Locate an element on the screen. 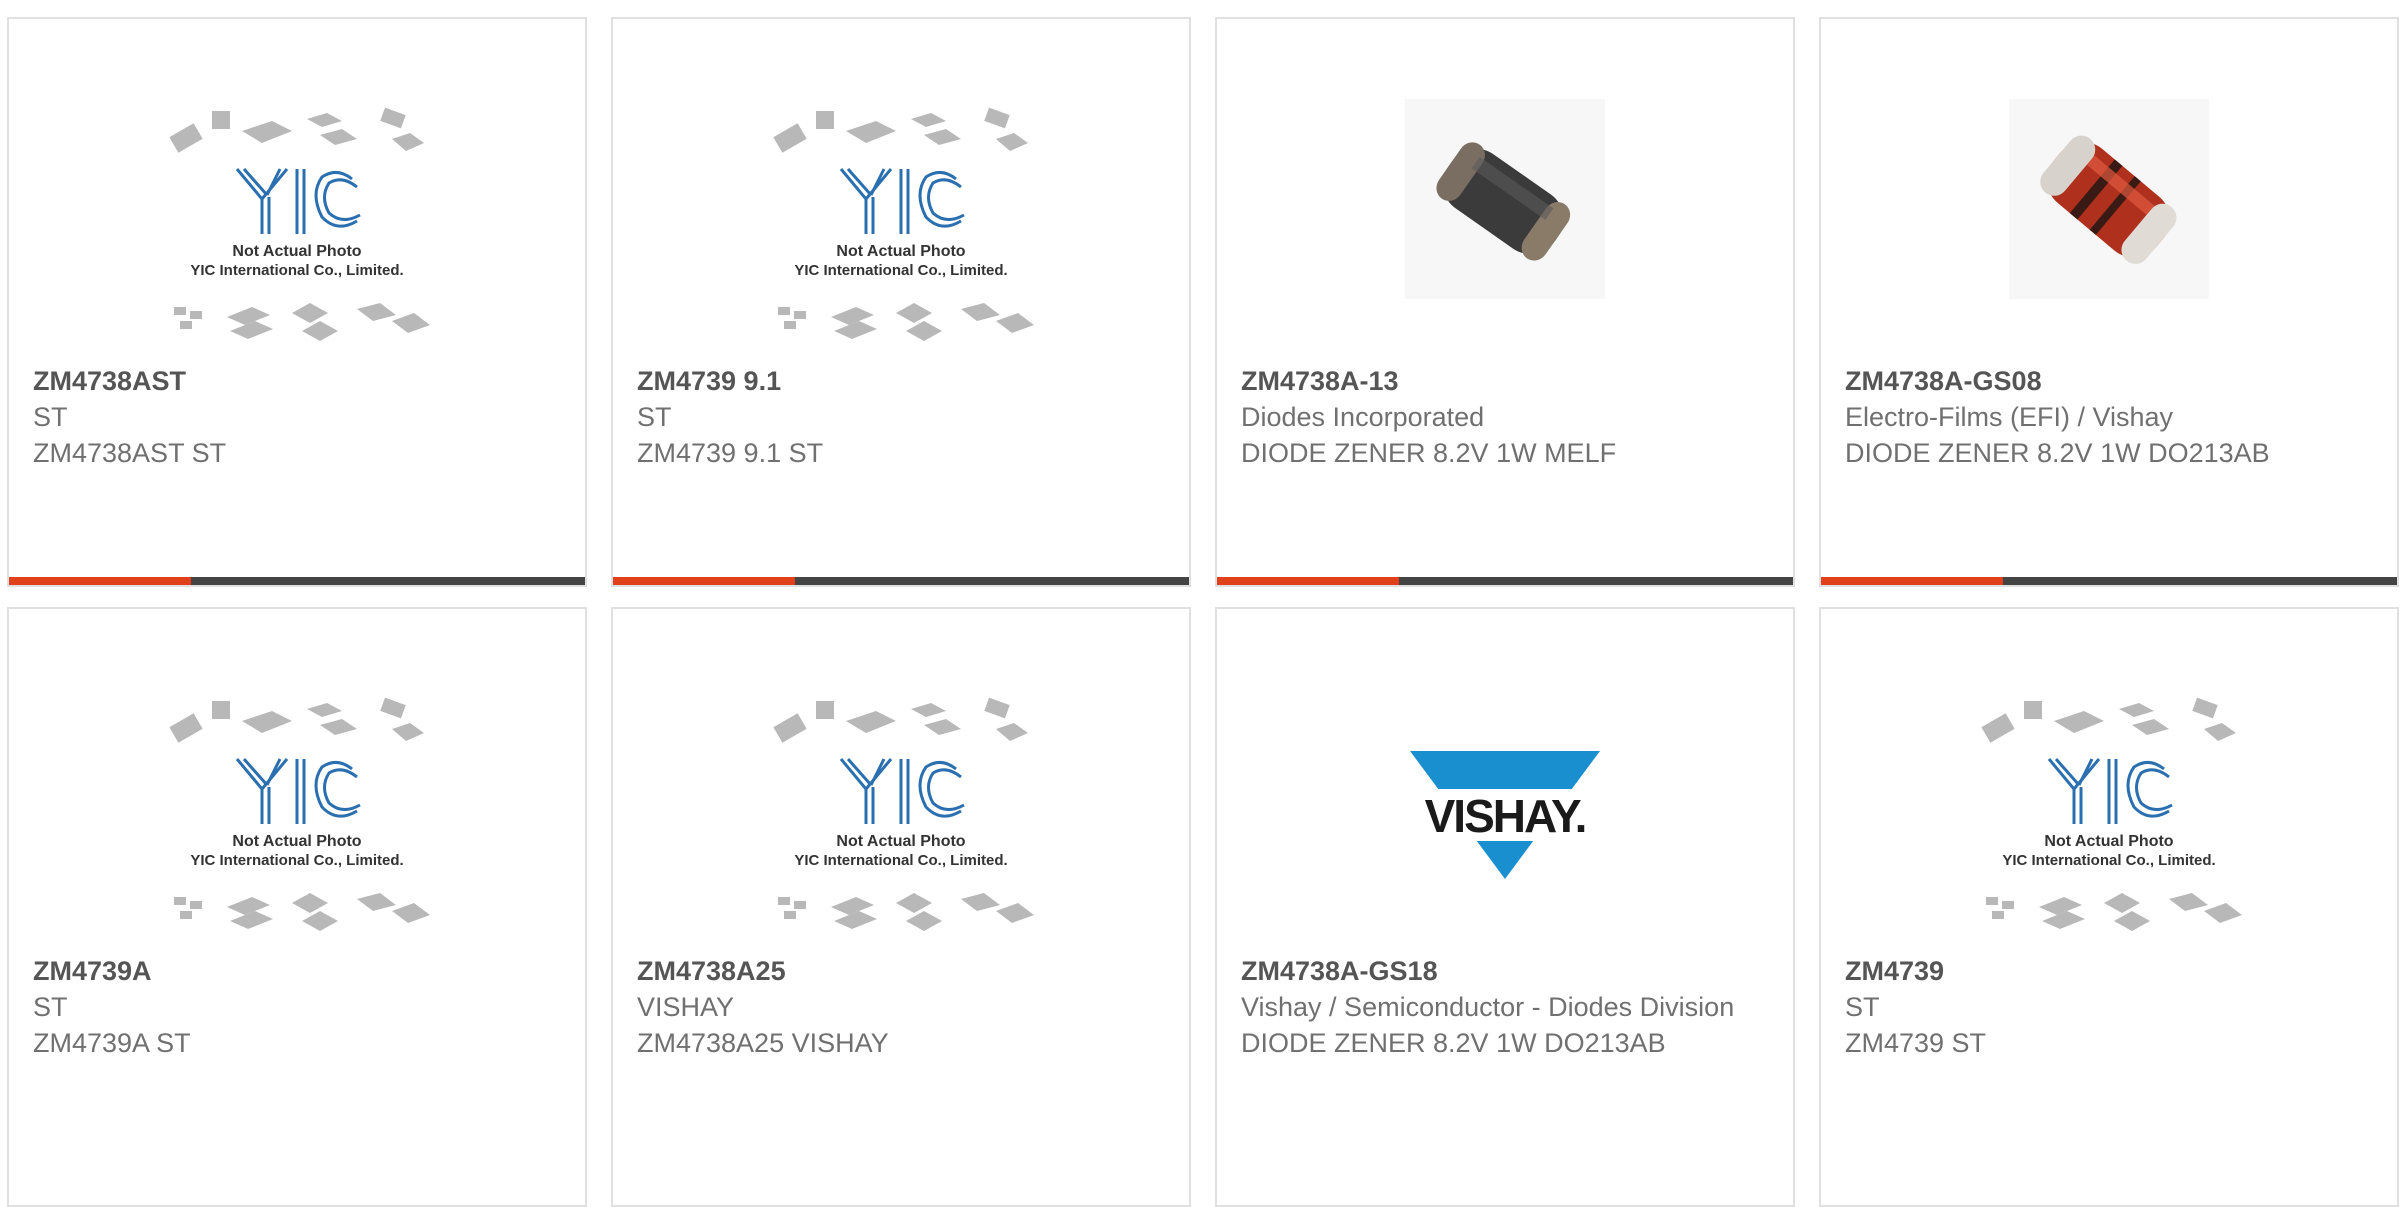 The height and width of the screenshot is (1207, 2400). product-description: ZM4738AST ST is located at coordinates (130, 453).